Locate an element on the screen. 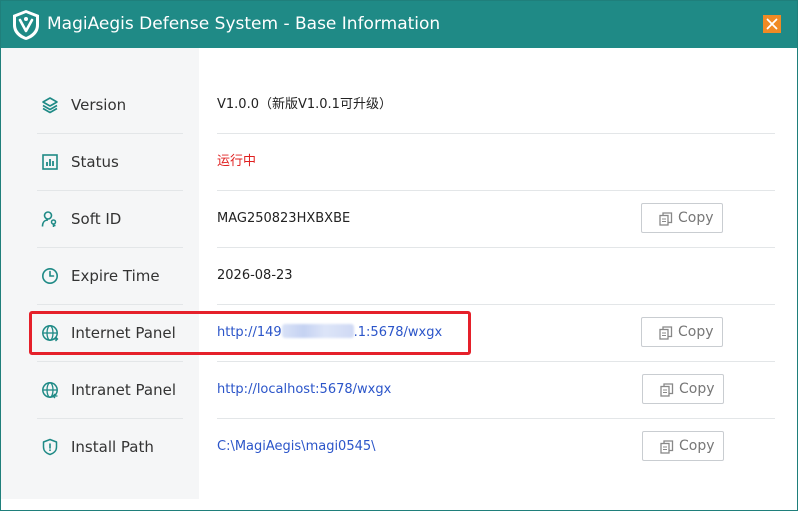 Image resolution: width=798 pixels, height=511 pixels. label-cell: Status is located at coordinates (110, 162).